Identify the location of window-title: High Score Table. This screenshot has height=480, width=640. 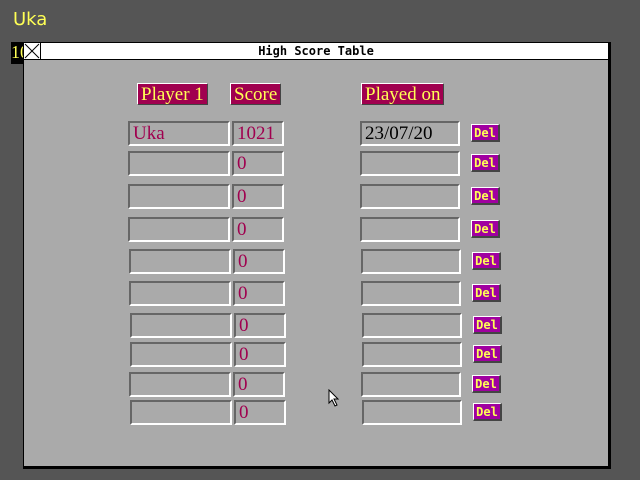
(316, 51).